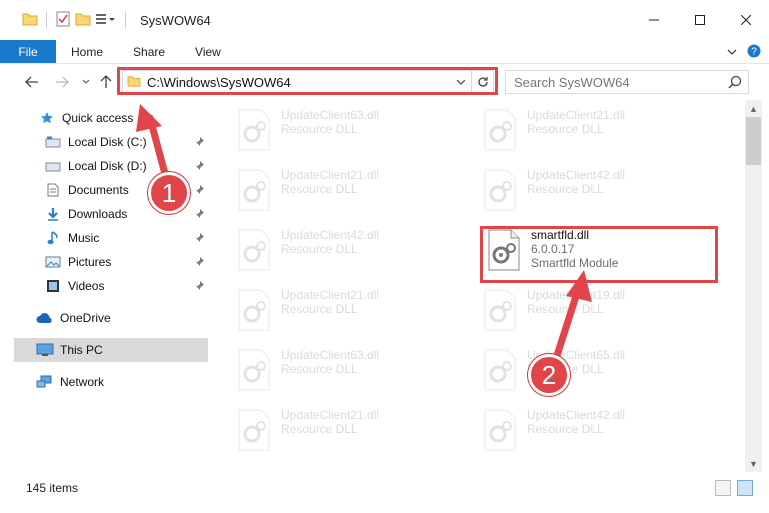 This screenshot has width=769, height=513. What do you see at coordinates (596, 314) in the screenshot?
I see `list-item: UpdateClient19.dll Resource DLL` at bounding box center [596, 314].